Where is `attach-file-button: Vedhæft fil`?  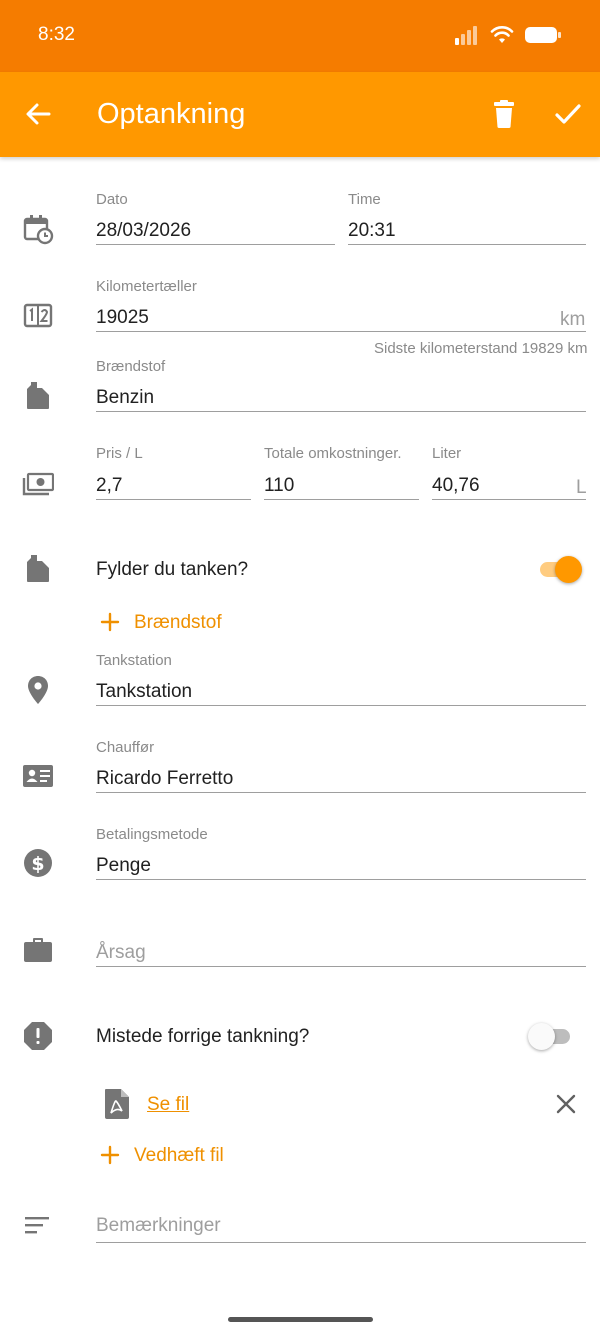
attach-file-button: Vedhæft fil is located at coordinates (179, 1156).